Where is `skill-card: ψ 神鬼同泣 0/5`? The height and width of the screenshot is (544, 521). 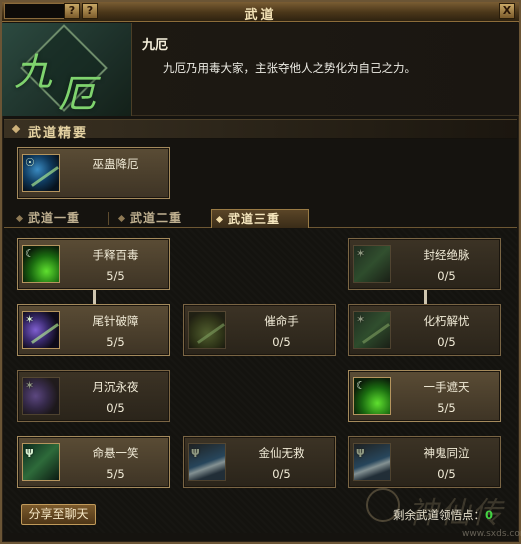 skill-card: ψ 神鬼同泣 0/5 is located at coordinates (424, 462).